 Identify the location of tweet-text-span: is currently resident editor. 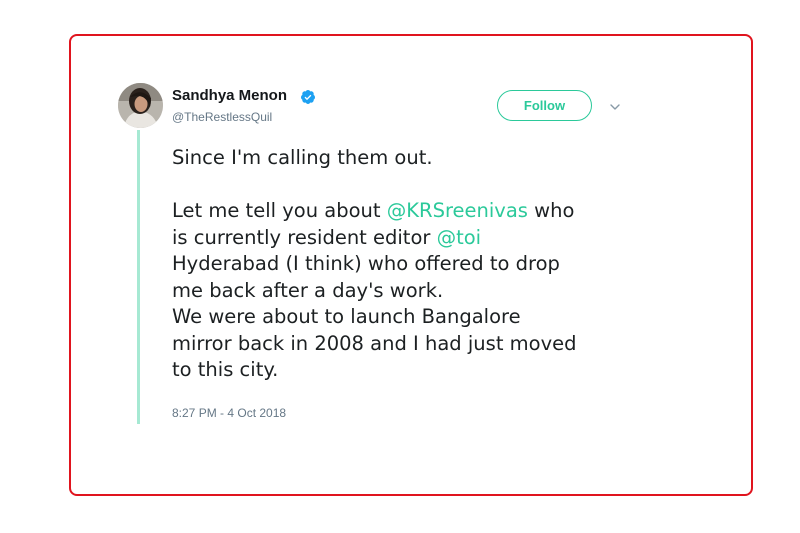
(304, 237).